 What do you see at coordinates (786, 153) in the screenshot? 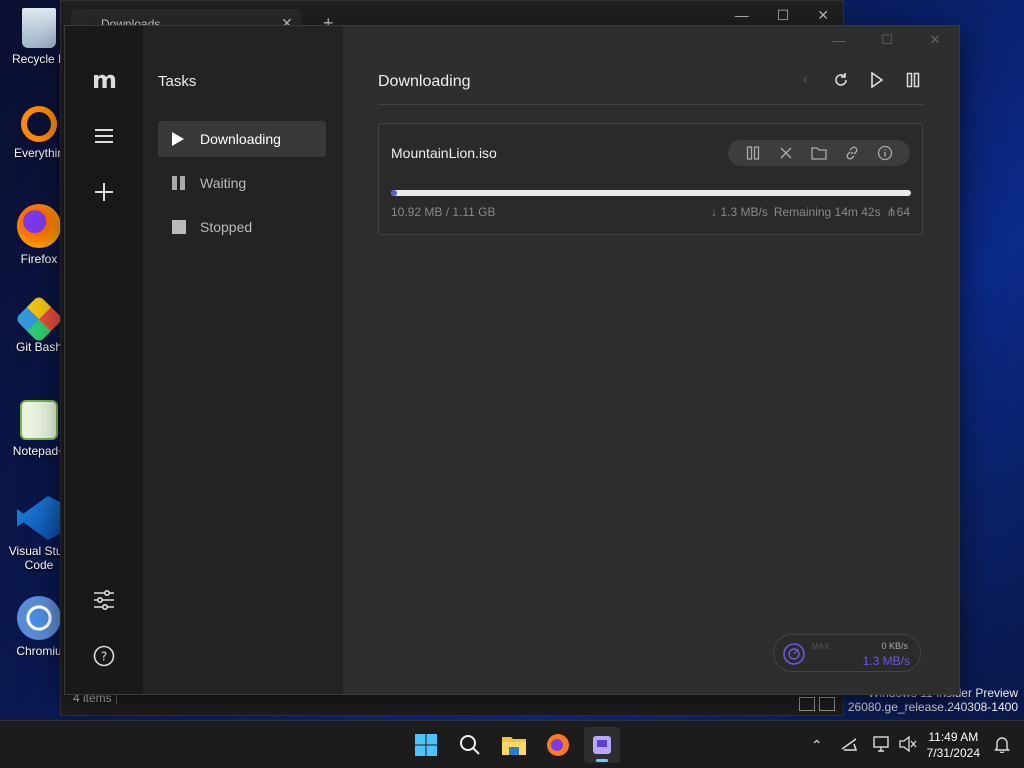
I see `delete-task-icon` at bounding box center [786, 153].